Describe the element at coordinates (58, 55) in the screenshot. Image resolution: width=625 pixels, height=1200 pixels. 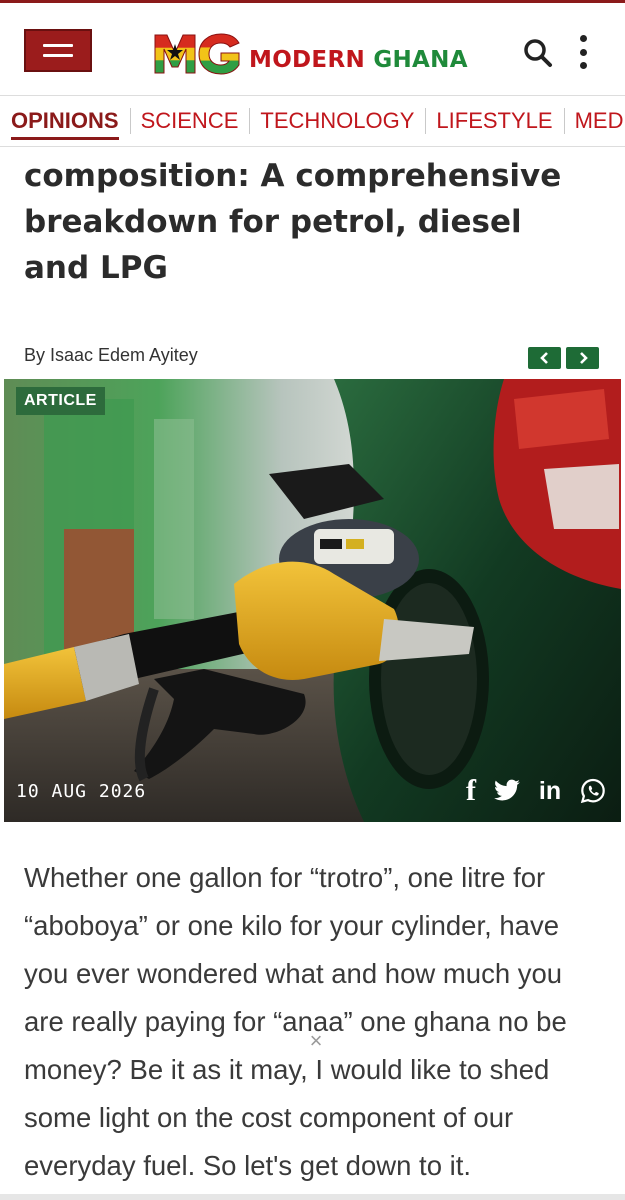
I see `hamburger-icon-bar` at that location.